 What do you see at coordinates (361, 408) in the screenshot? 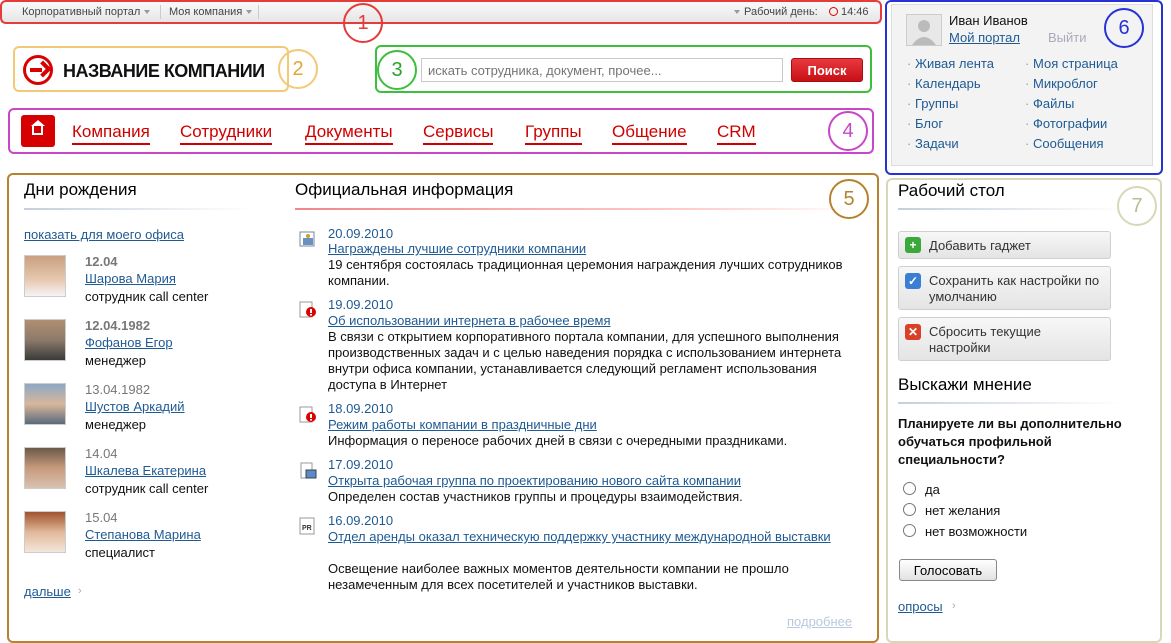
I see `news-date: 18.09.2010` at bounding box center [361, 408].